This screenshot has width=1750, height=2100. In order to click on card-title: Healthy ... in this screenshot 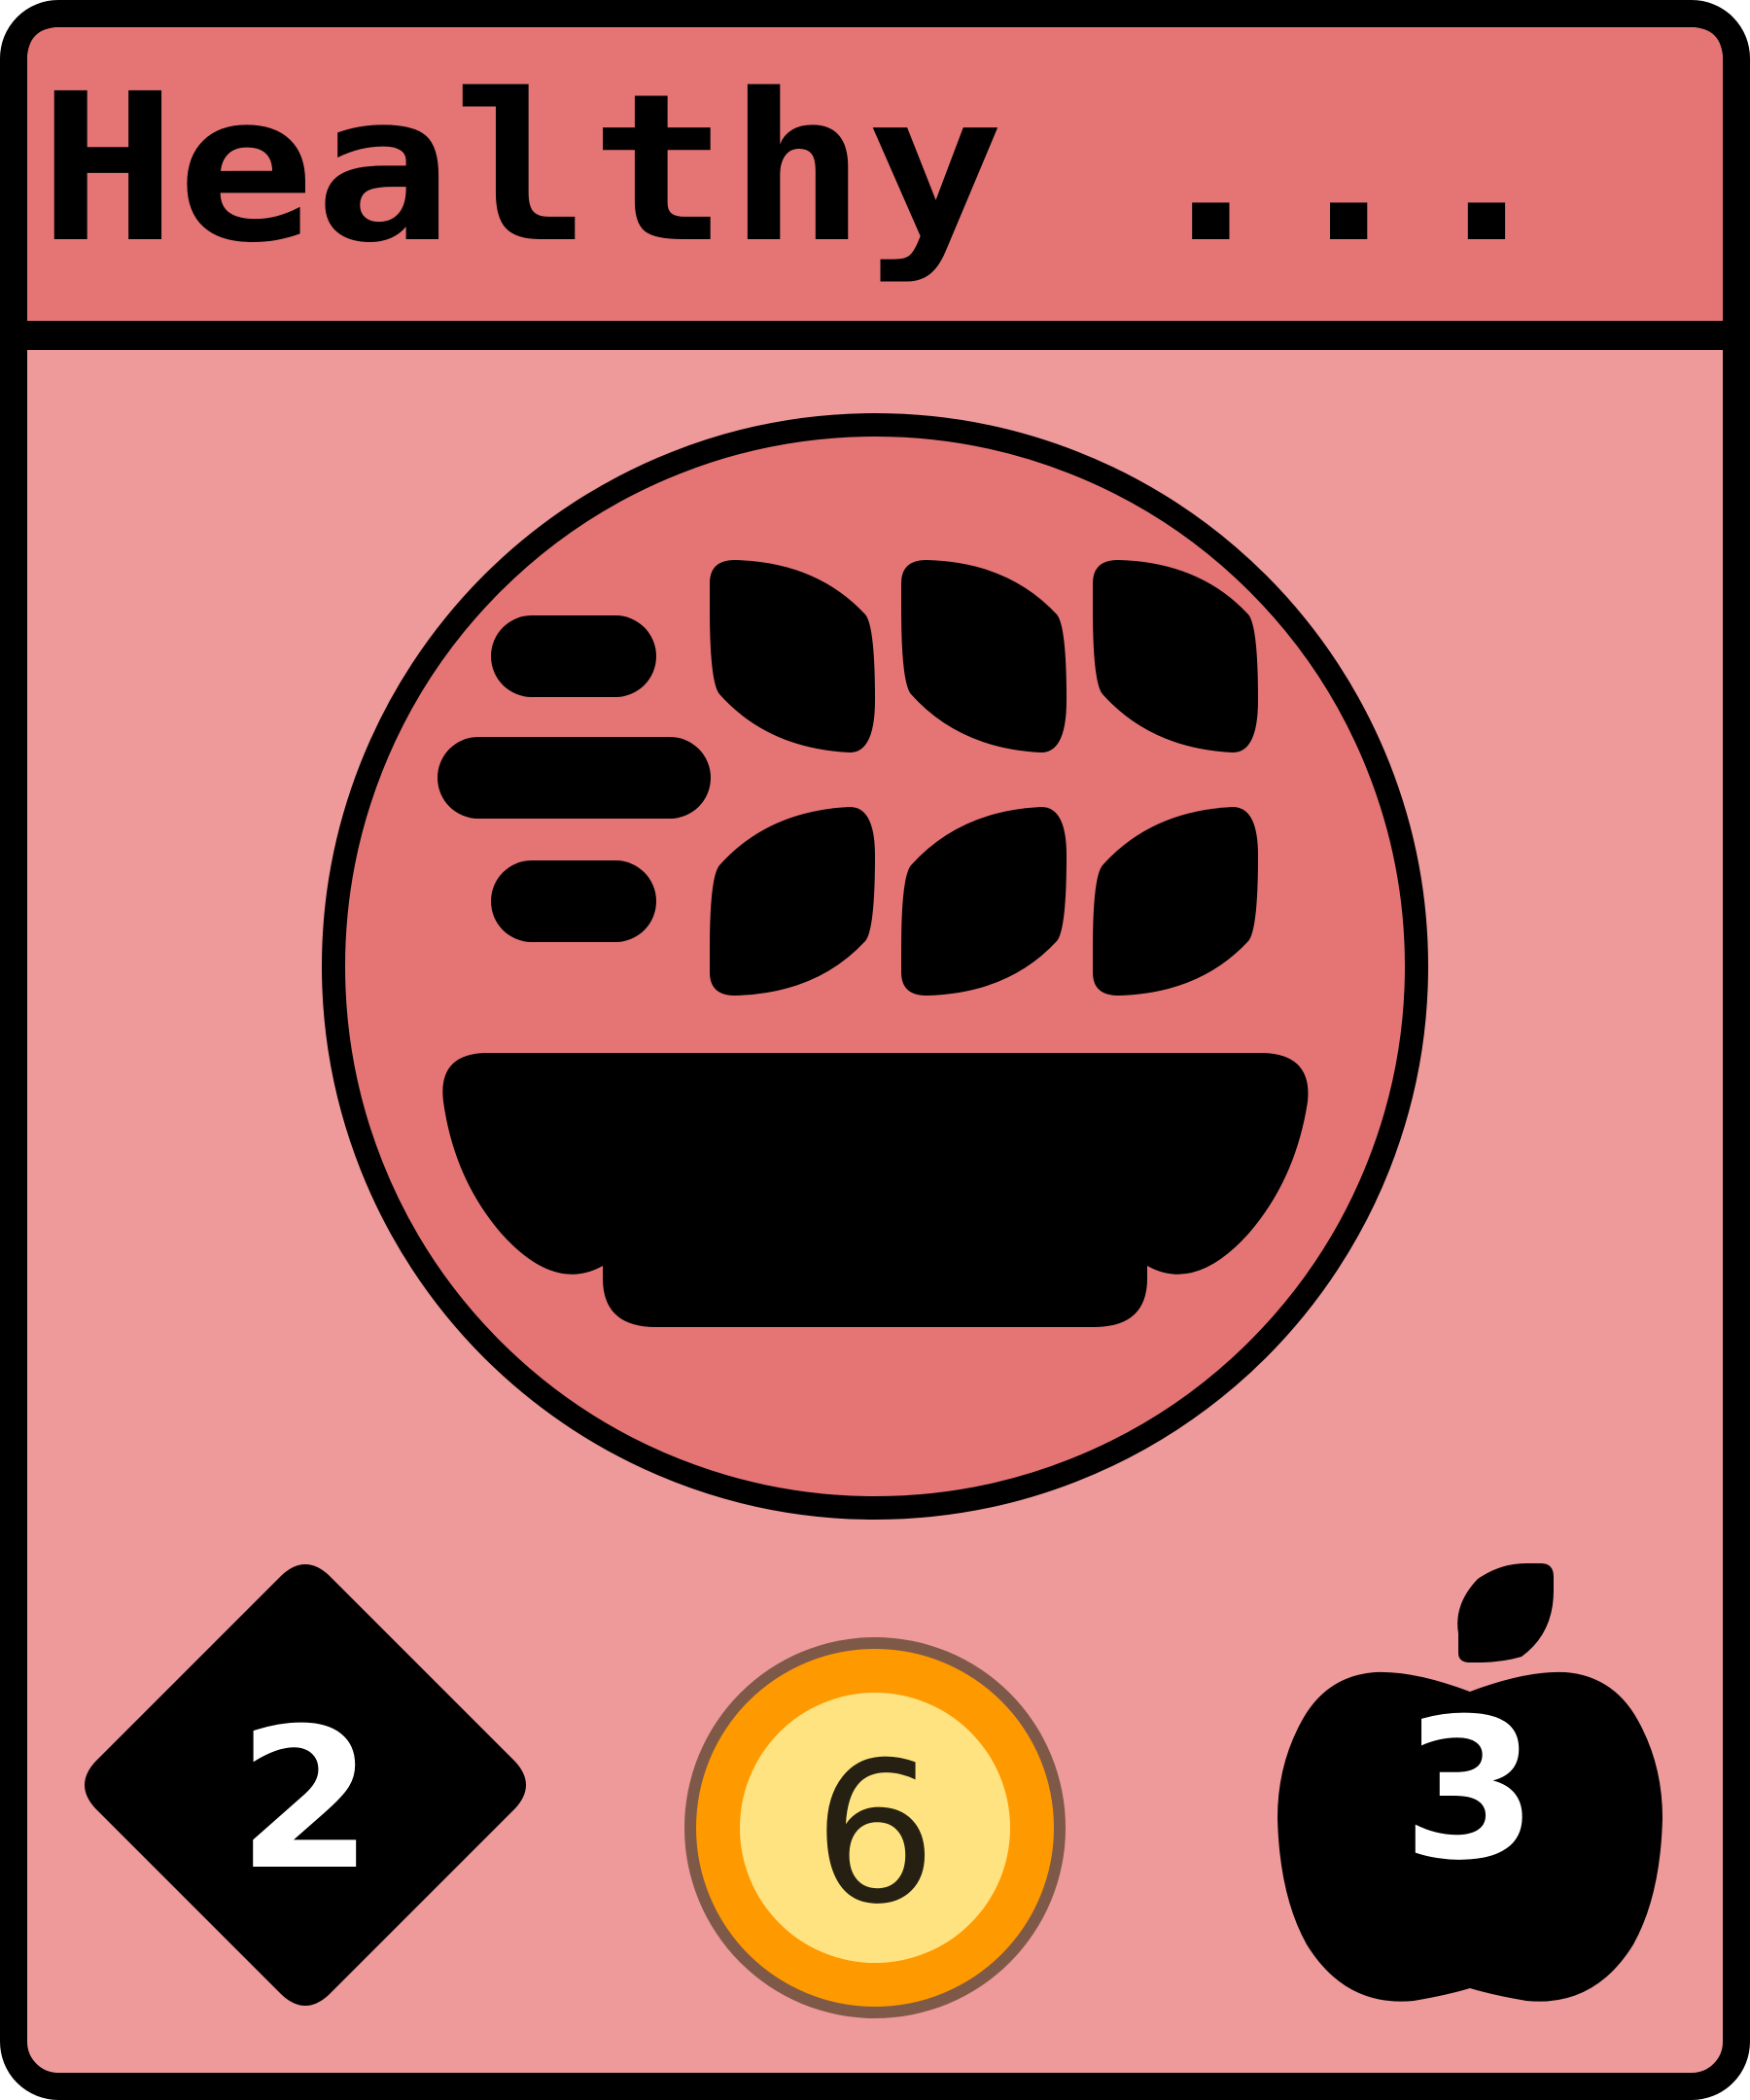, I will do `click(797, 169)`.